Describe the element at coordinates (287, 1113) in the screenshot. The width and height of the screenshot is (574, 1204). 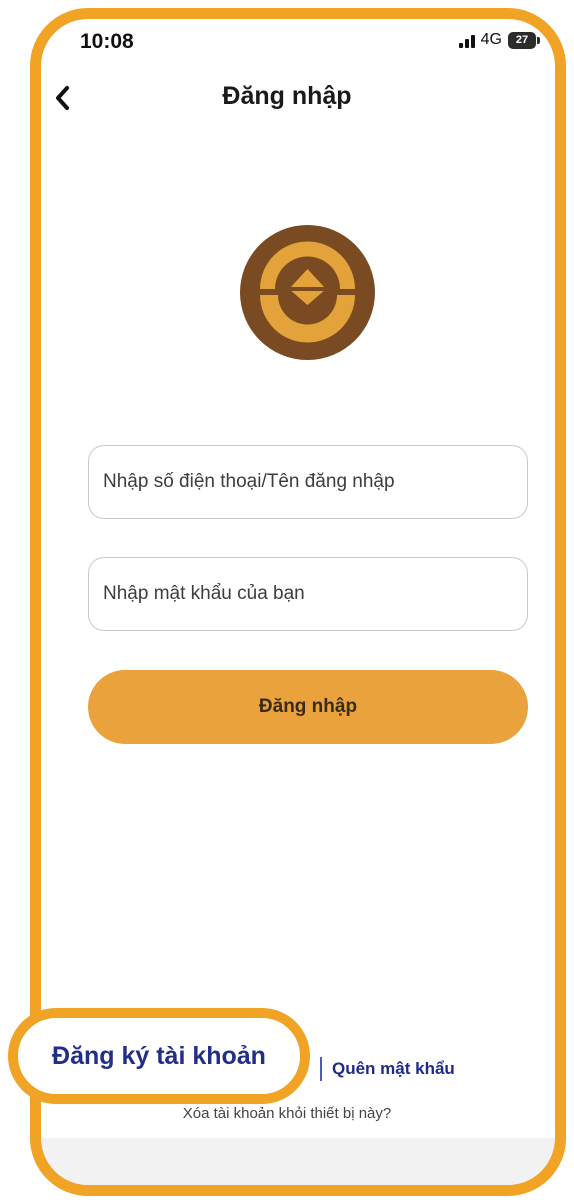
I see `remove-account-link: Xóa tài khoản khỏi thiết bị này?` at that location.